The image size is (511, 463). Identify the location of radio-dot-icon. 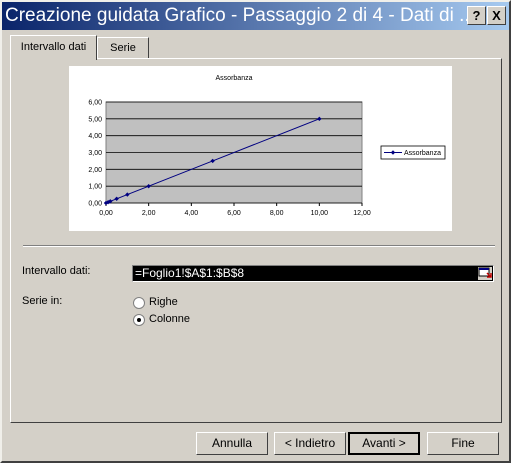
(139, 320).